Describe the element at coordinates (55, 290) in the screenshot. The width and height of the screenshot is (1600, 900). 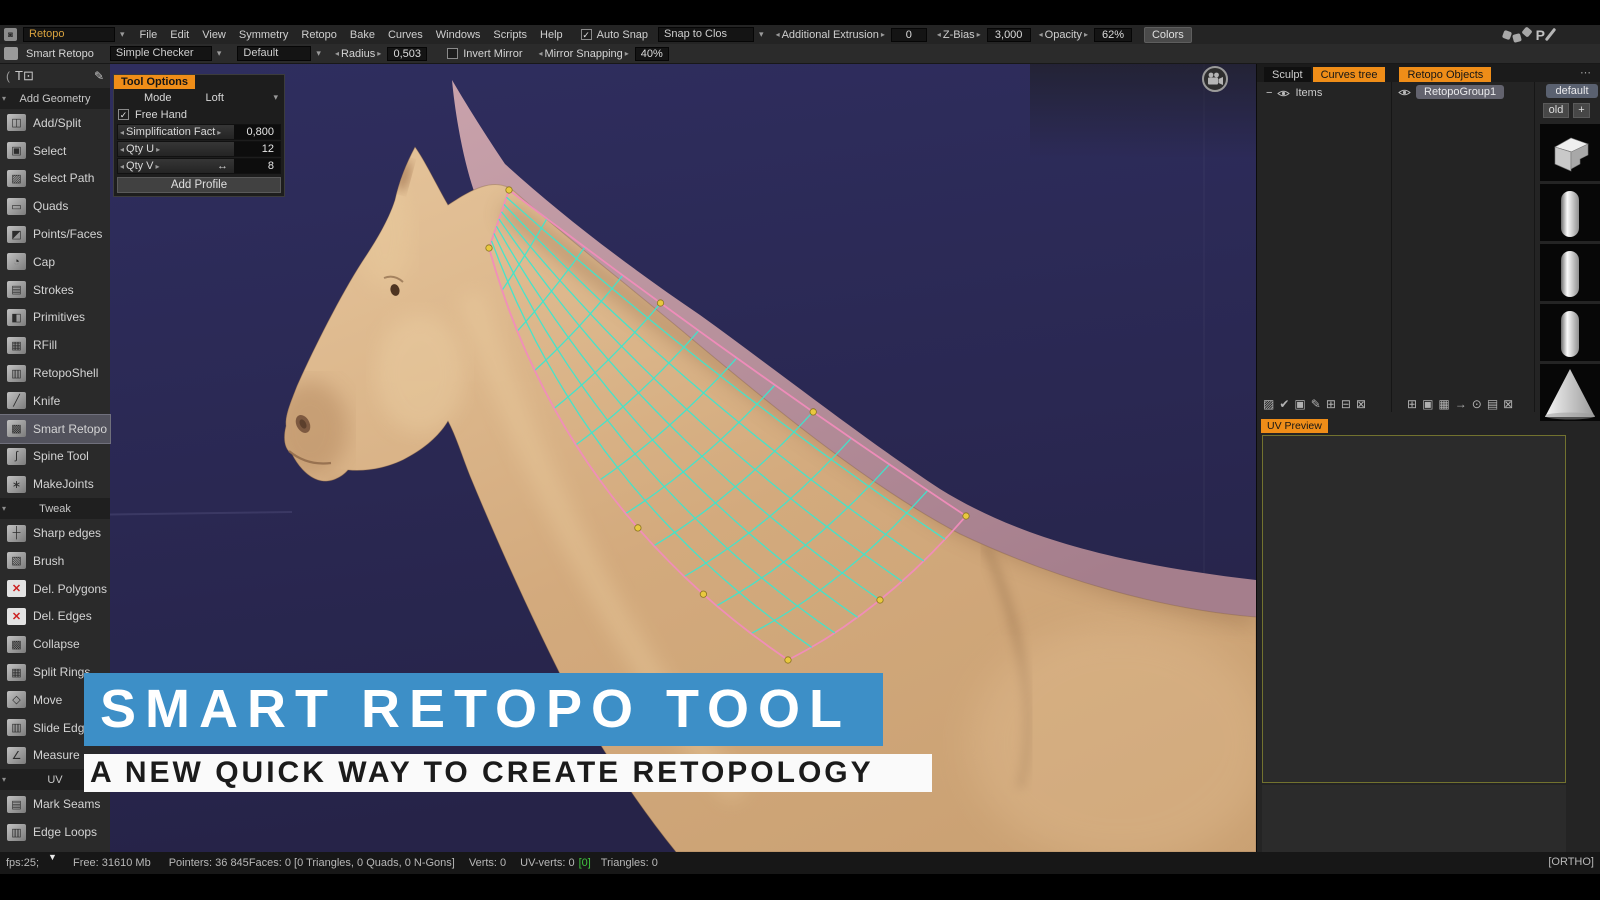
I see `sidebar-item-strokes: ▤ Strokes` at that location.